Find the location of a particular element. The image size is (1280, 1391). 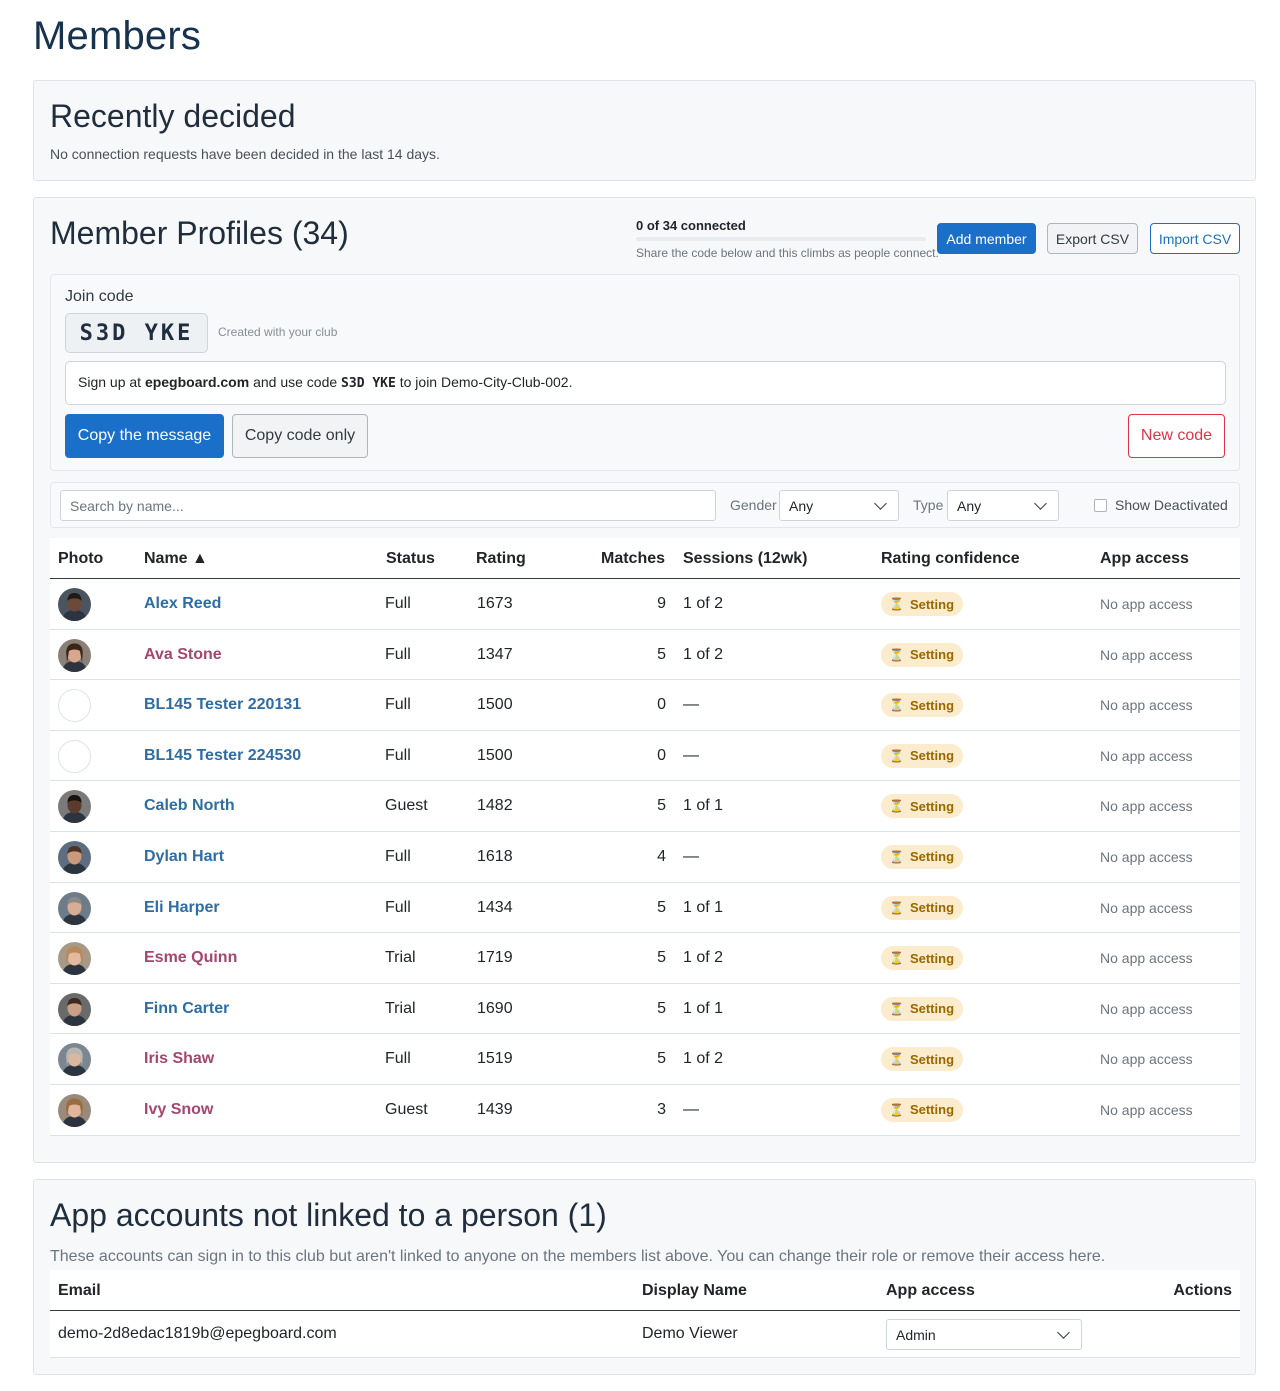

add-member-button: Add member is located at coordinates (986, 238).